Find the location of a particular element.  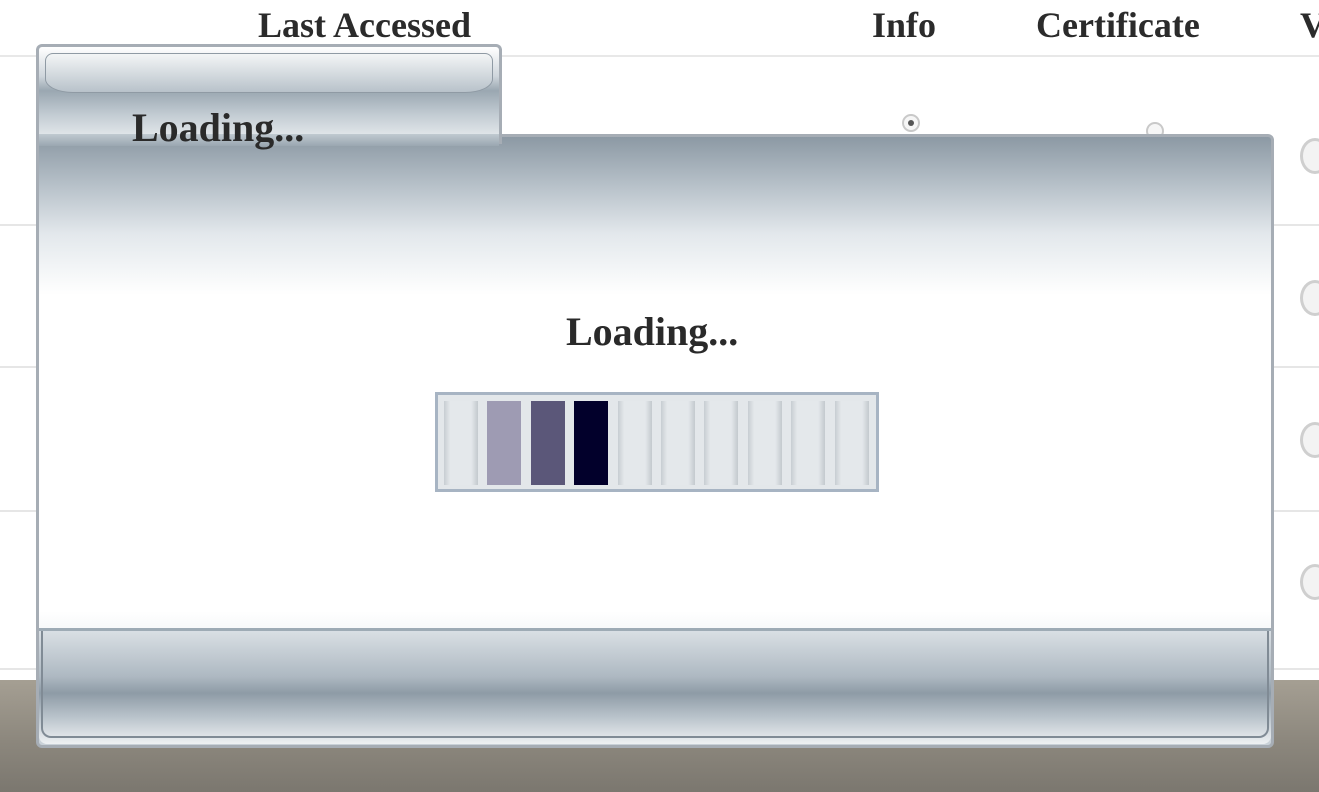

info-radio is located at coordinates (911, 123).